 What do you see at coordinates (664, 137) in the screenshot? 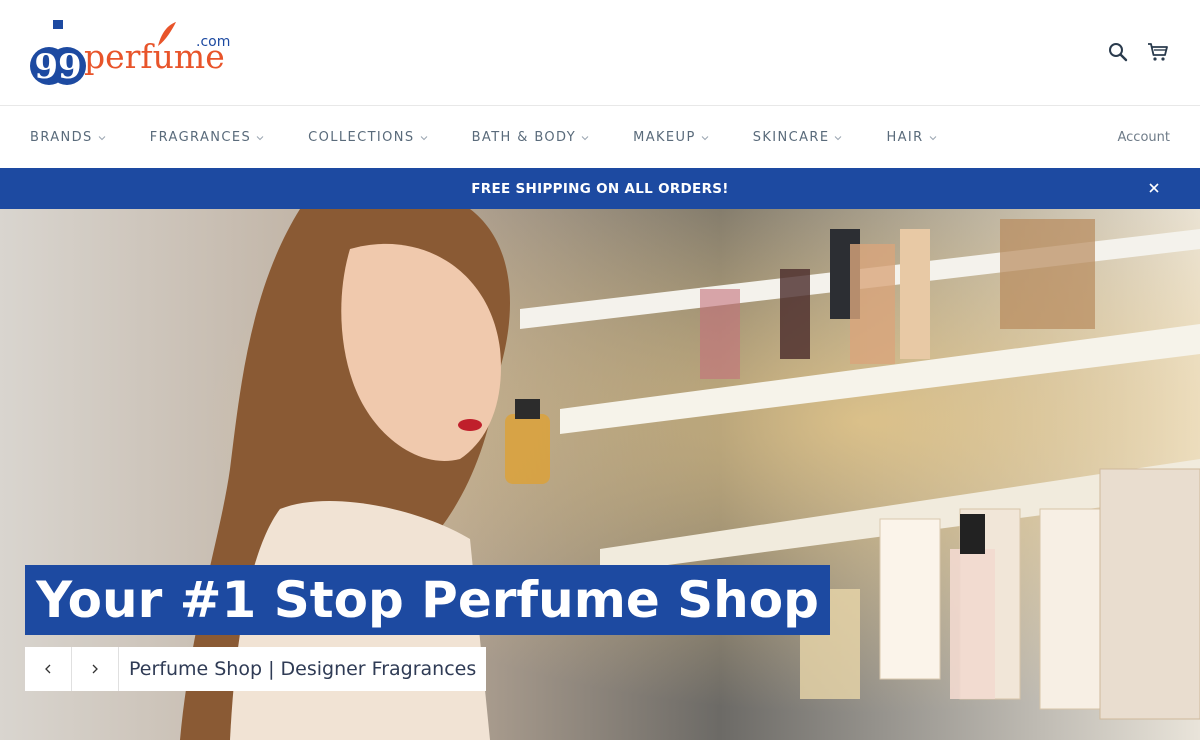
I see `nav-item-label: MAKEUP` at bounding box center [664, 137].